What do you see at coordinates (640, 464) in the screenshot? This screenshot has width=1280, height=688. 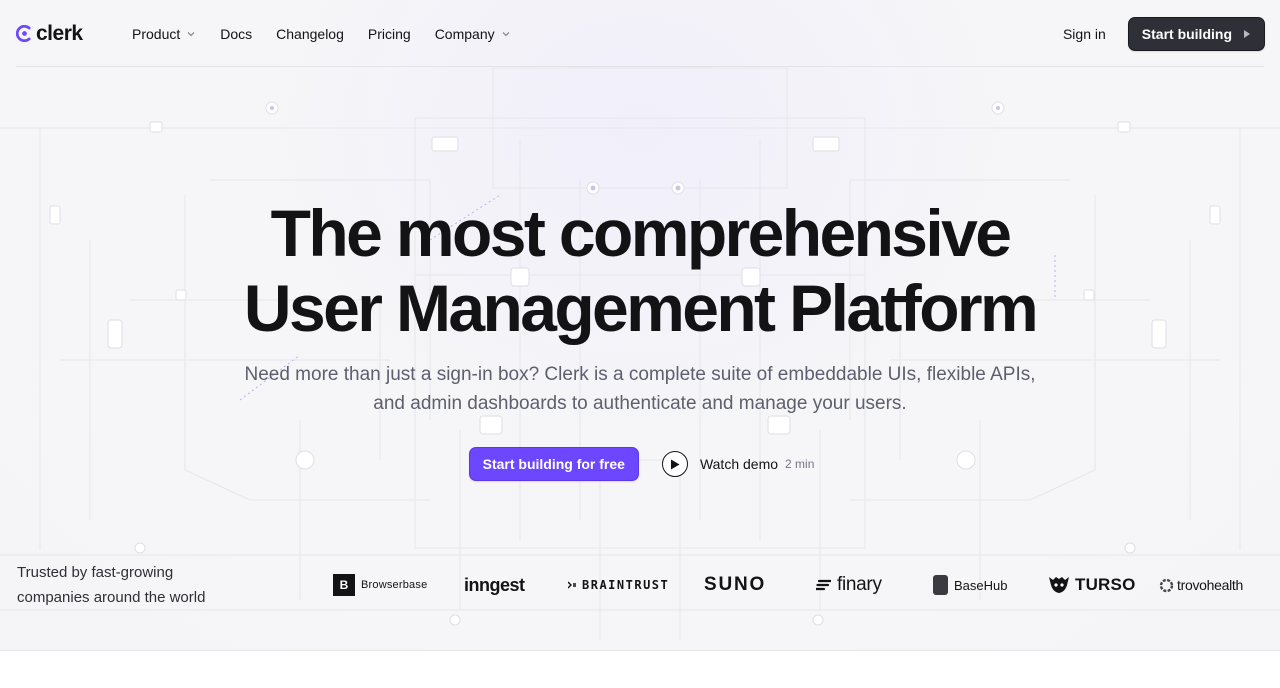 I see `hero-cta-row: Start building for free Watch demo 2 min` at bounding box center [640, 464].